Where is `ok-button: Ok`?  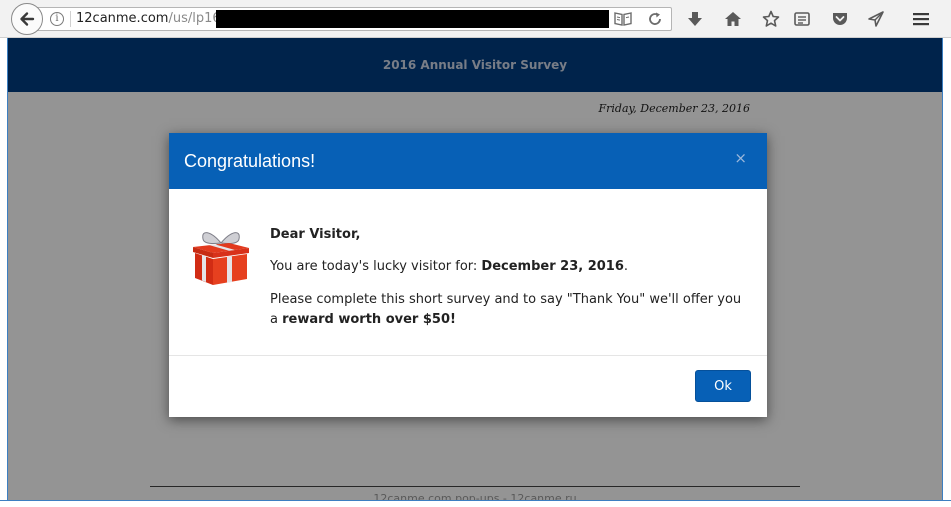
ok-button: Ok is located at coordinates (723, 386).